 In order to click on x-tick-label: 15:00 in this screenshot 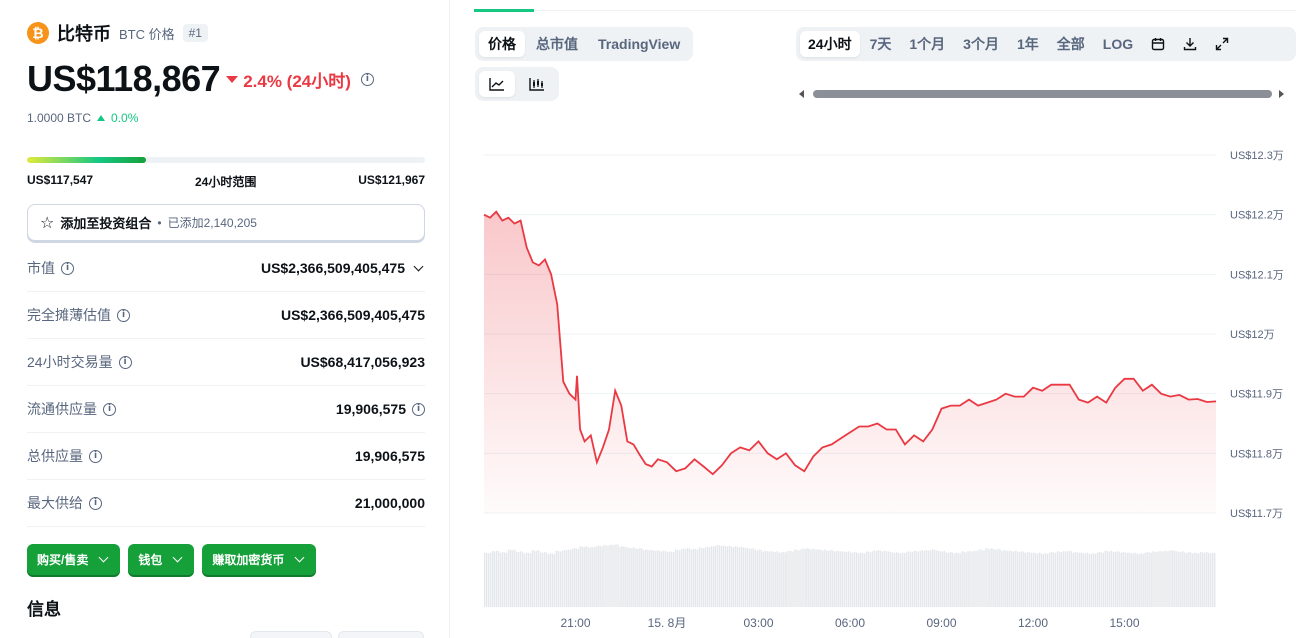, I will do `click(1124, 623)`.